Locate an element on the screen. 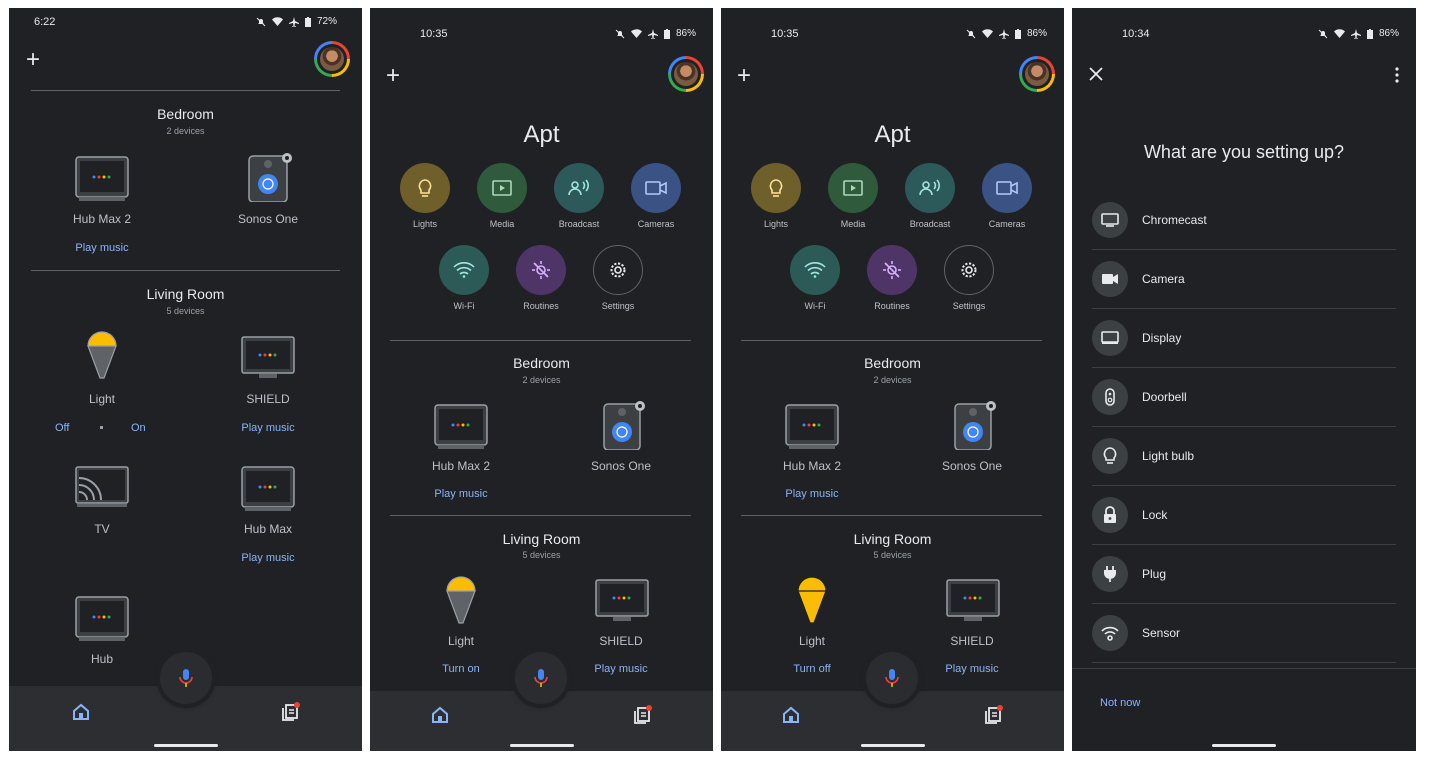 The image size is (1431, 764). list-item-lock: Lock is located at coordinates (1244, 515).